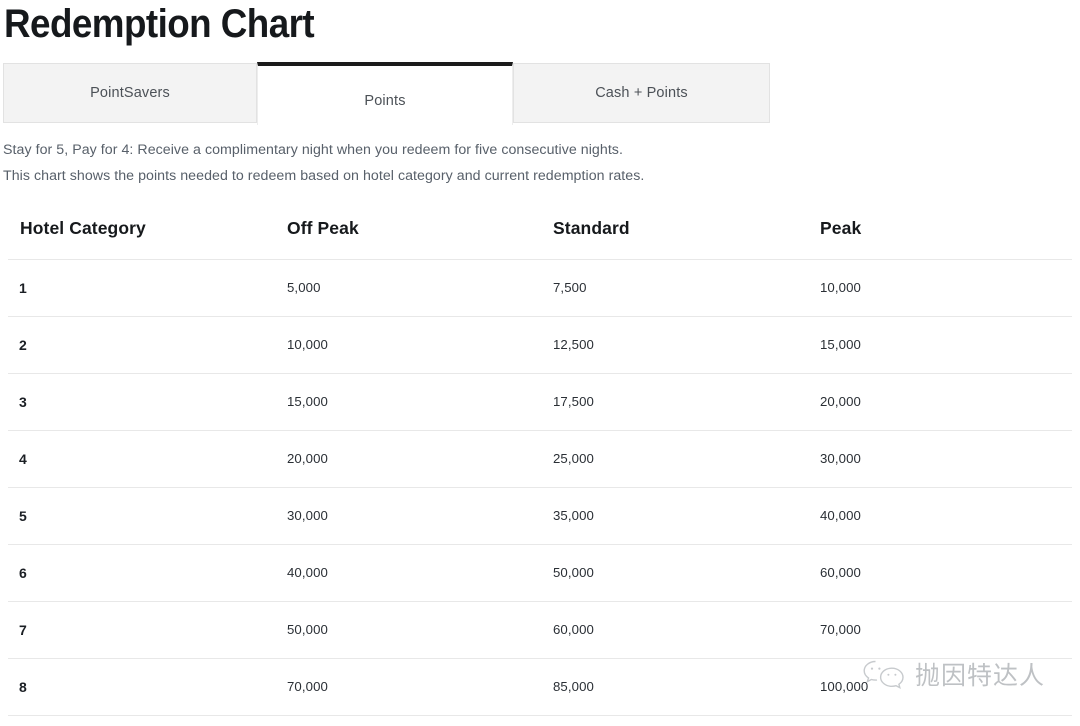  I want to click on table-row: 5 30,000 35,000 40,000, so click(540, 516).